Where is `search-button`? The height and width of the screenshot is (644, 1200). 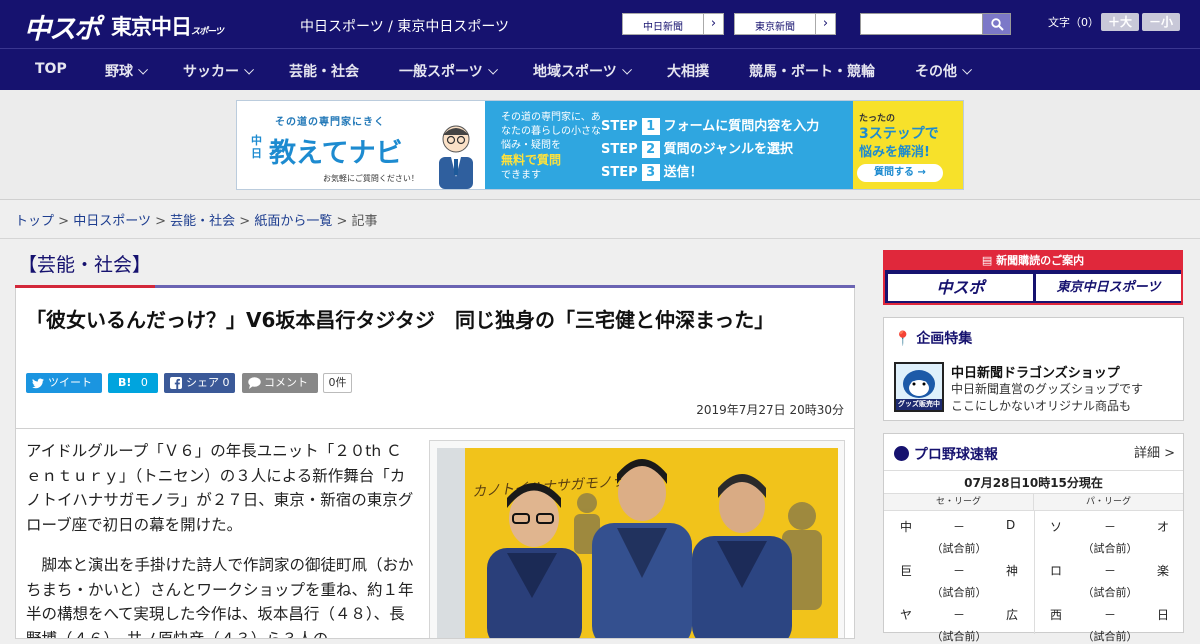
search-button is located at coordinates (996, 24).